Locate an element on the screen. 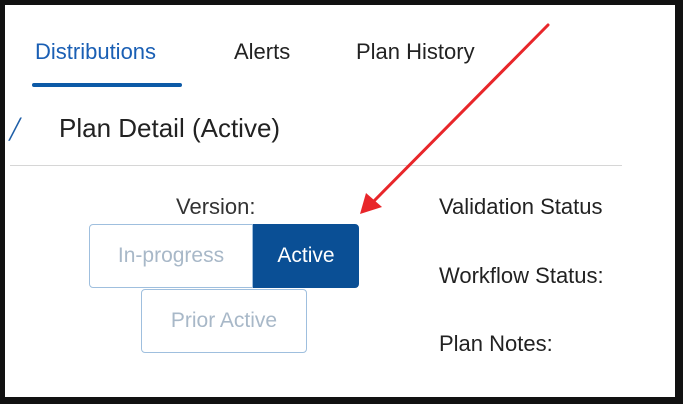 The image size is (683, 404). workflow-status-label: Workflow Status: is located at coordinates (521, 275).